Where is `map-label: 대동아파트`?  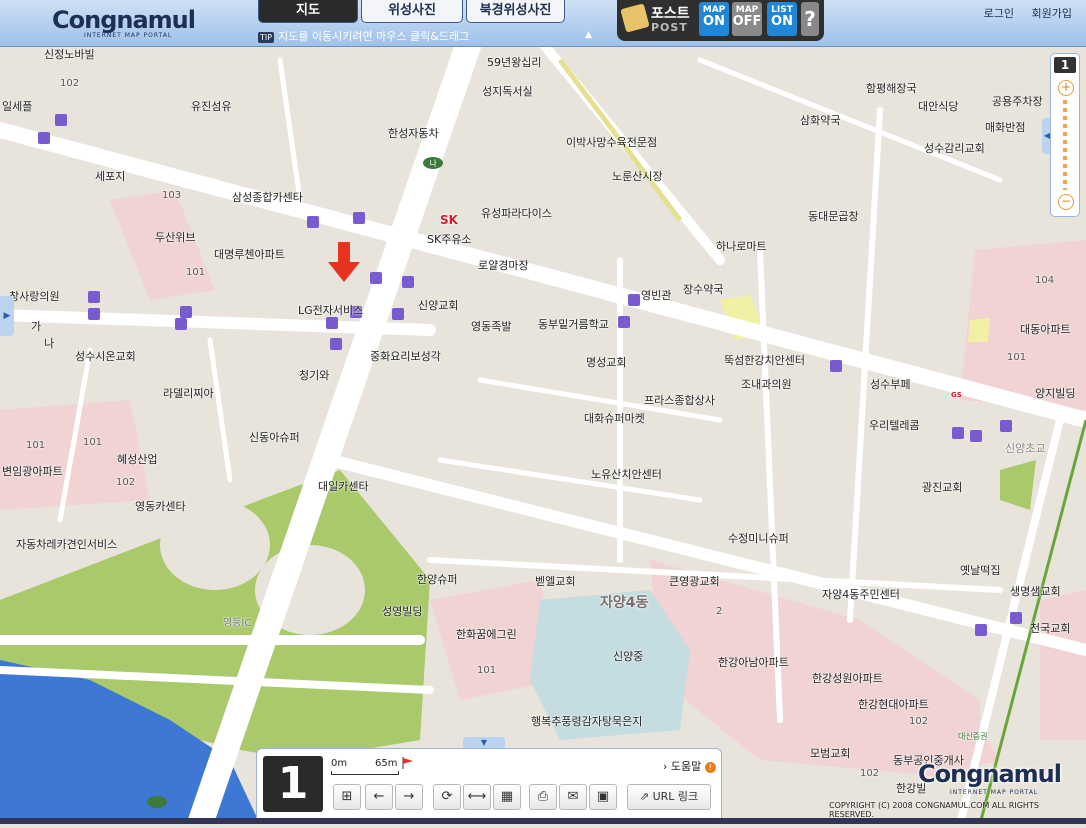
map-label: 대동아파트 is located at coordinates (1045, 329).